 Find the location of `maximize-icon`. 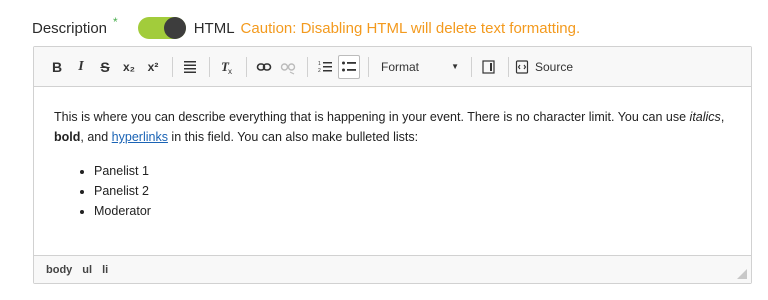

maximize-icon is located at coordinates (488, 66).